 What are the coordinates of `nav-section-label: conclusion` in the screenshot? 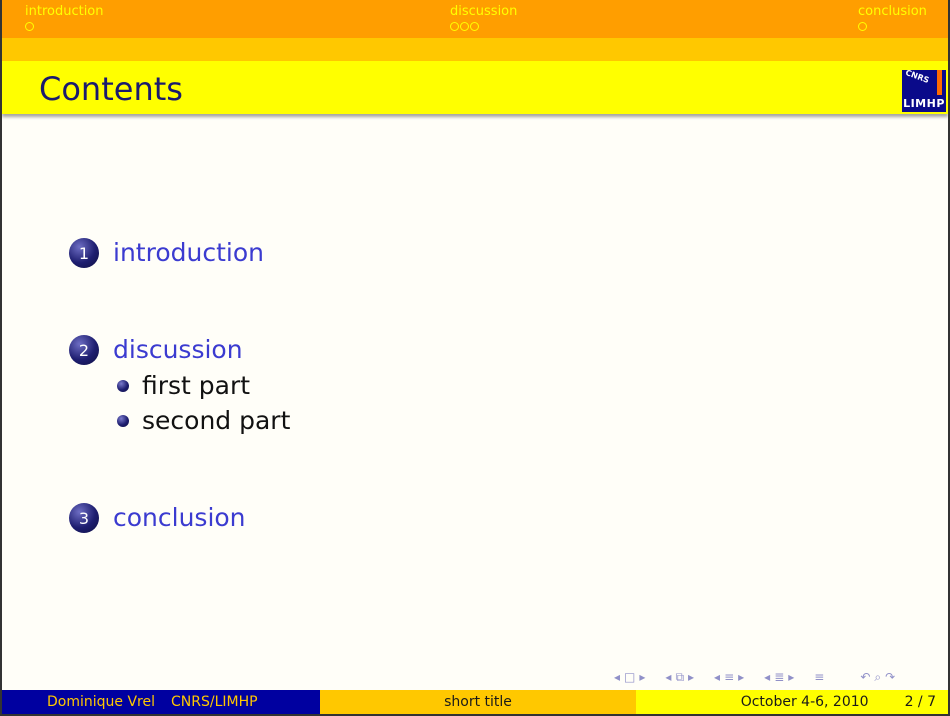 It's located at (892, 11).